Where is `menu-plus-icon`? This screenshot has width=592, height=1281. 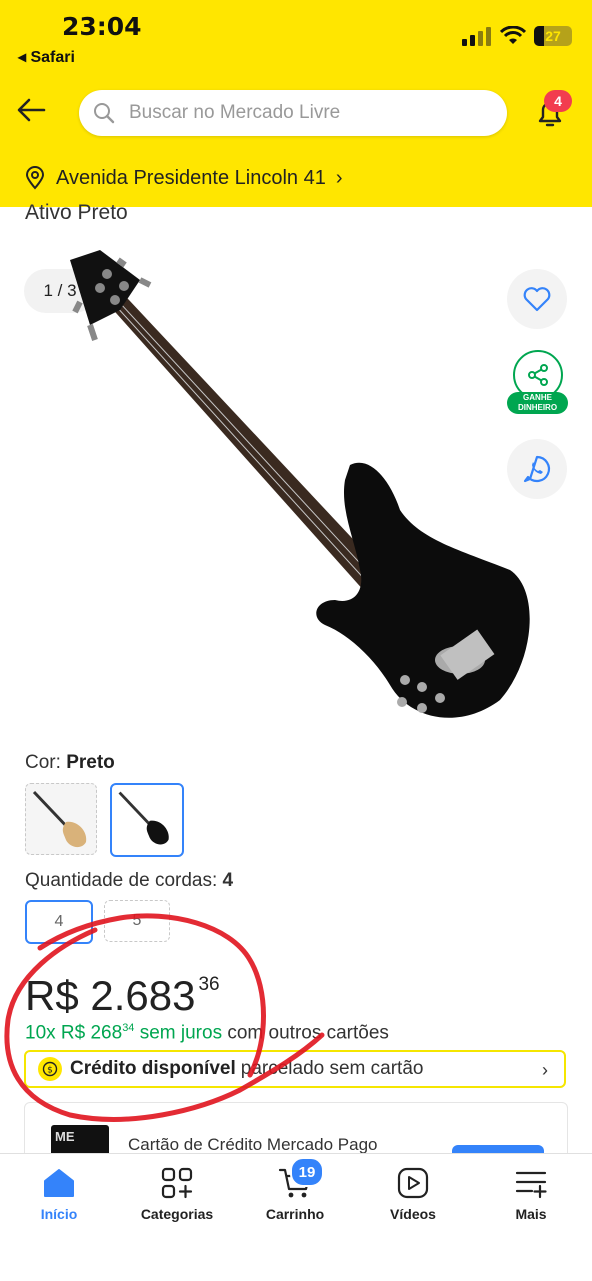 menu-plus-icon is located at coordinates (531, 1185).